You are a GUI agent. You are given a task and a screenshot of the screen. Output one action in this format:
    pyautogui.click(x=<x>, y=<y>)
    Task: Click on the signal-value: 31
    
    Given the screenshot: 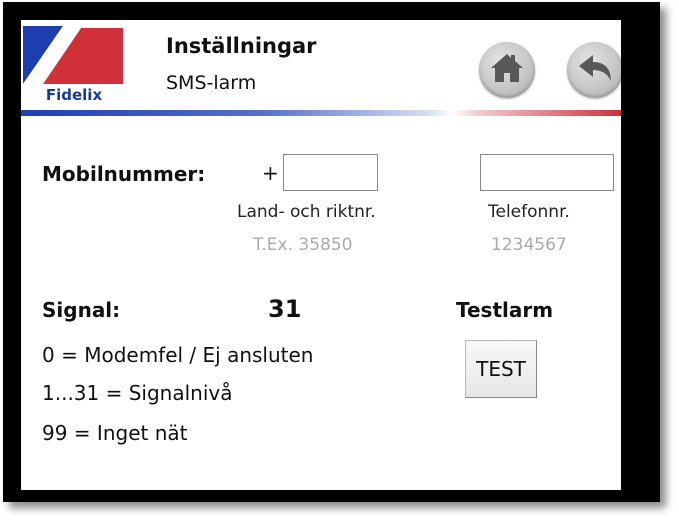 What is the action you would take?
    pyautogui.click(x=285, y=309)
    